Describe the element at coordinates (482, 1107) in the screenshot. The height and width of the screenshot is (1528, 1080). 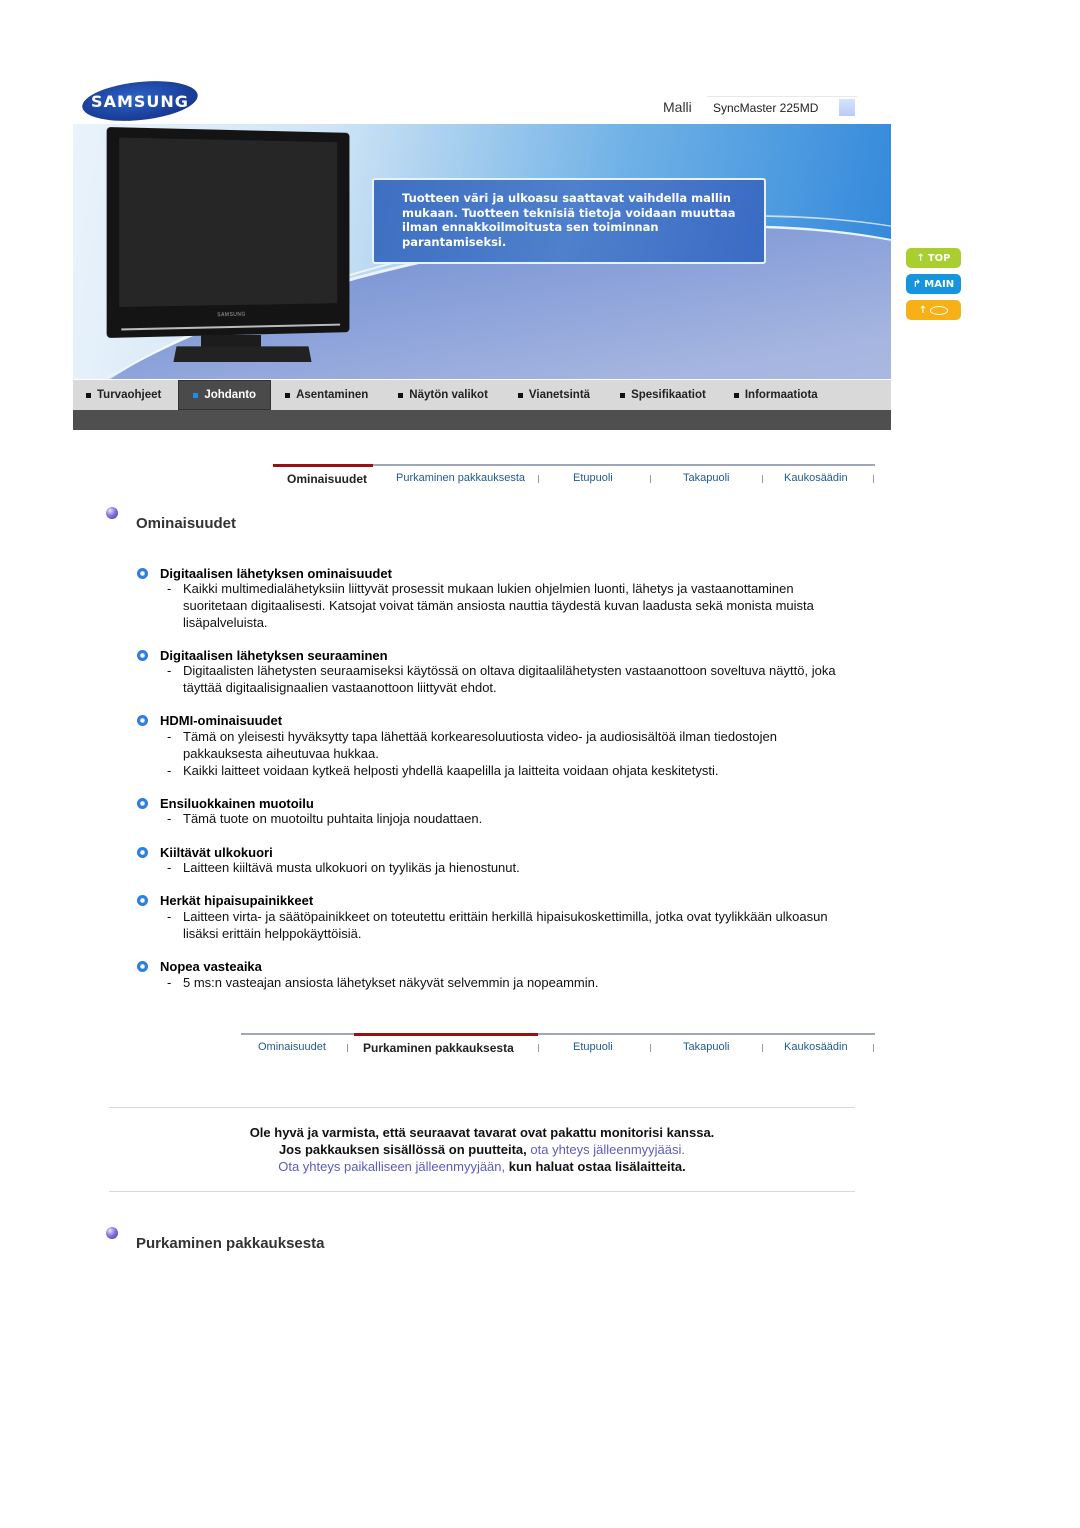
I see `divider` at that location.